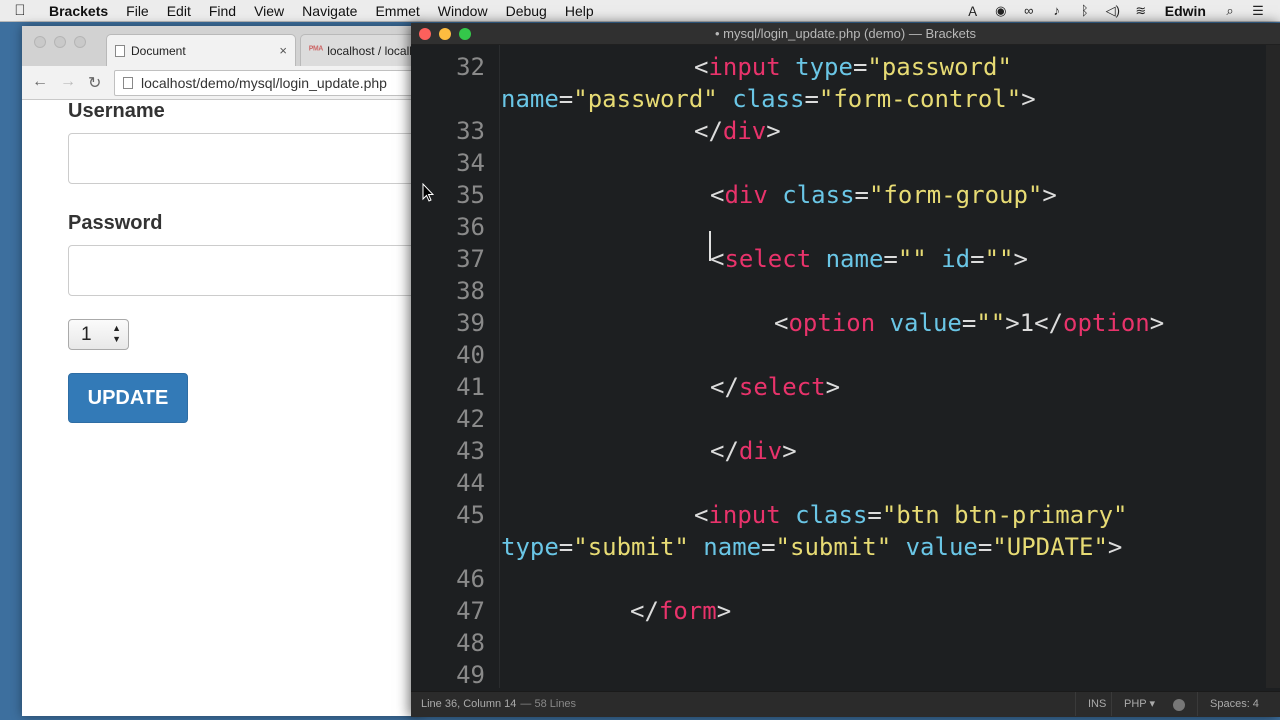  I want to click on line-count: — 58 Lines, so click(548, 704).